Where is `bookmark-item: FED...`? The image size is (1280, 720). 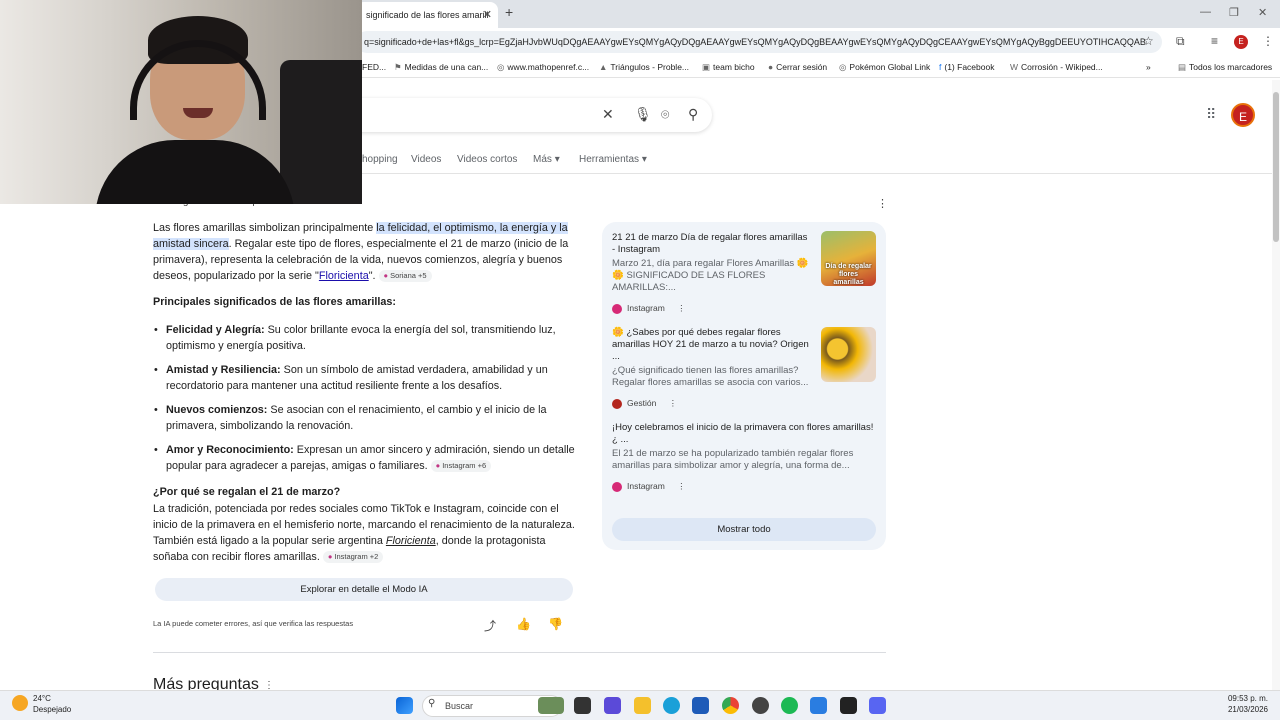 bookmark-item: FED... is located at coordinates (374, 67).